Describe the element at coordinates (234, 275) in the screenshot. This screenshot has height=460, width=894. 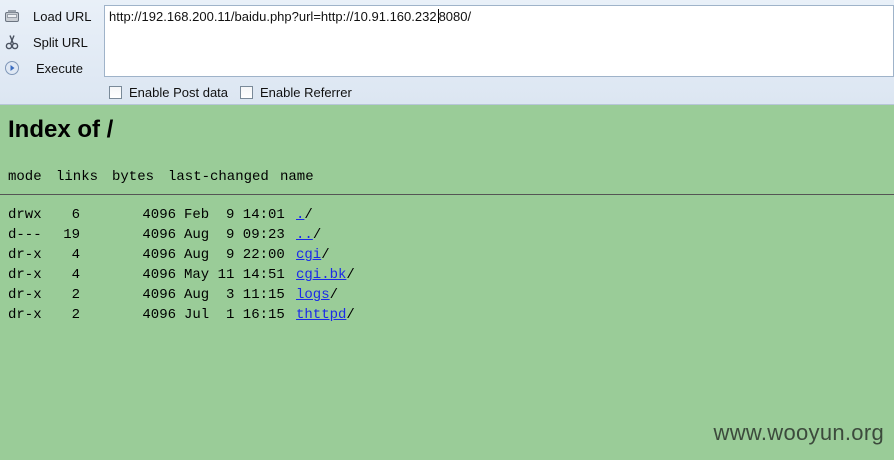
I see `row-last-changed: May 11 14:51` at that location.